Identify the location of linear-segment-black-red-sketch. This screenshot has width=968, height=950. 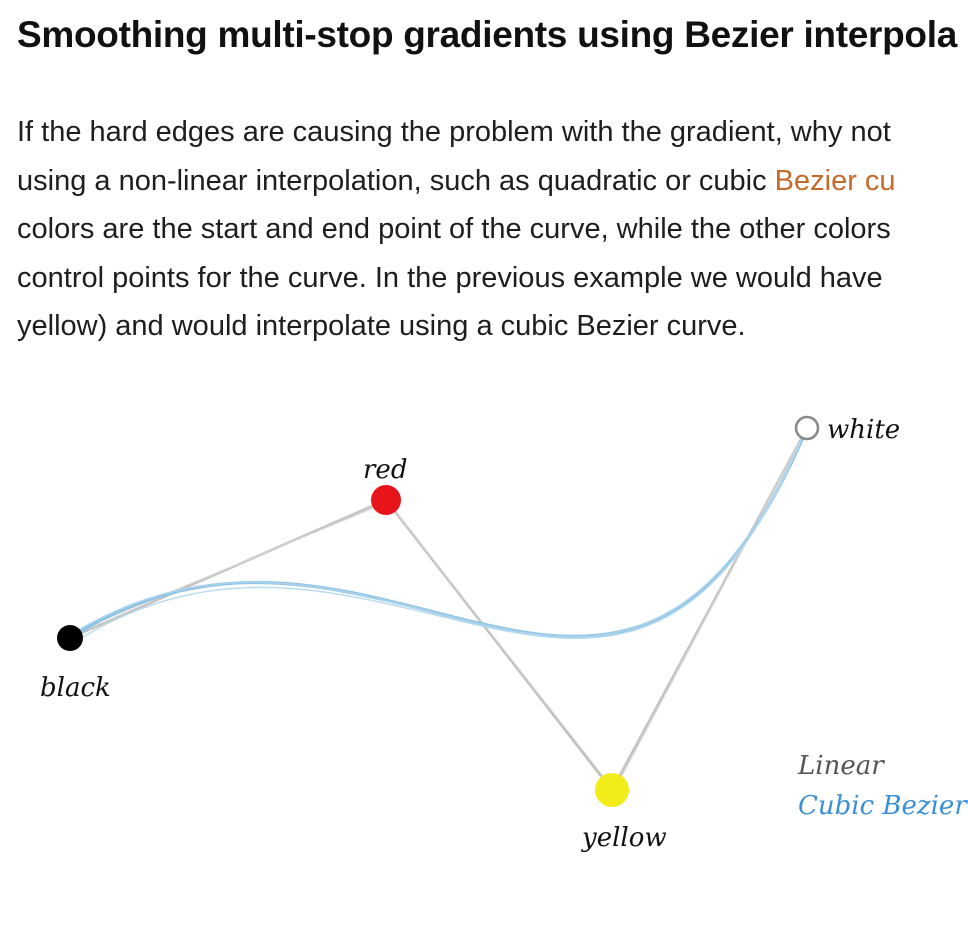
(228, 568).